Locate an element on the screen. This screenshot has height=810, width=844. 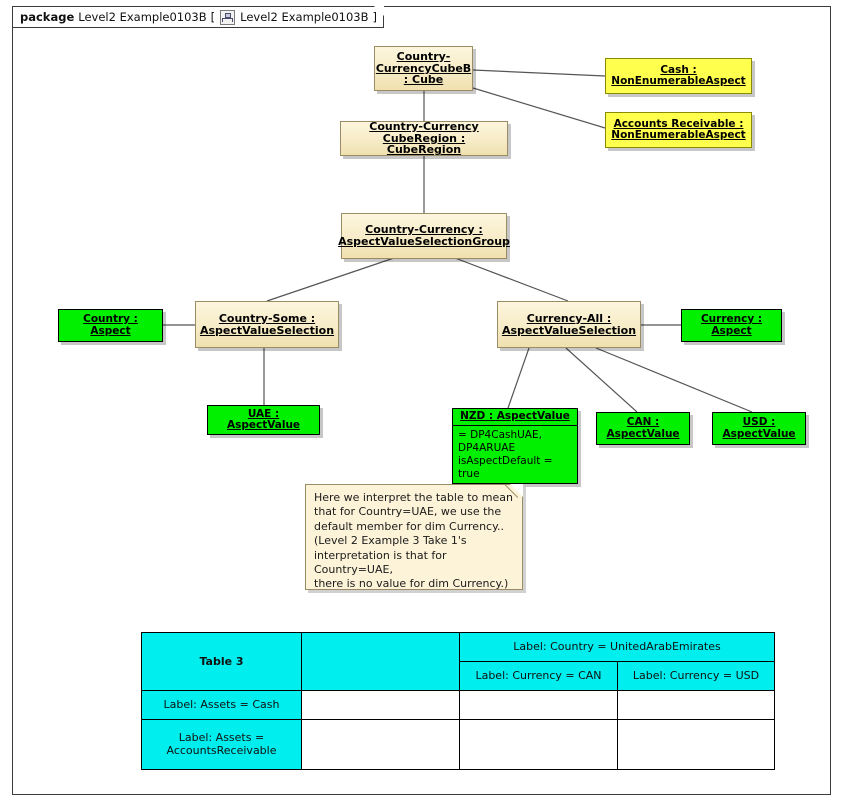
node-currency-aspect: Currency : Aspect is located at coordinates (731, 325).